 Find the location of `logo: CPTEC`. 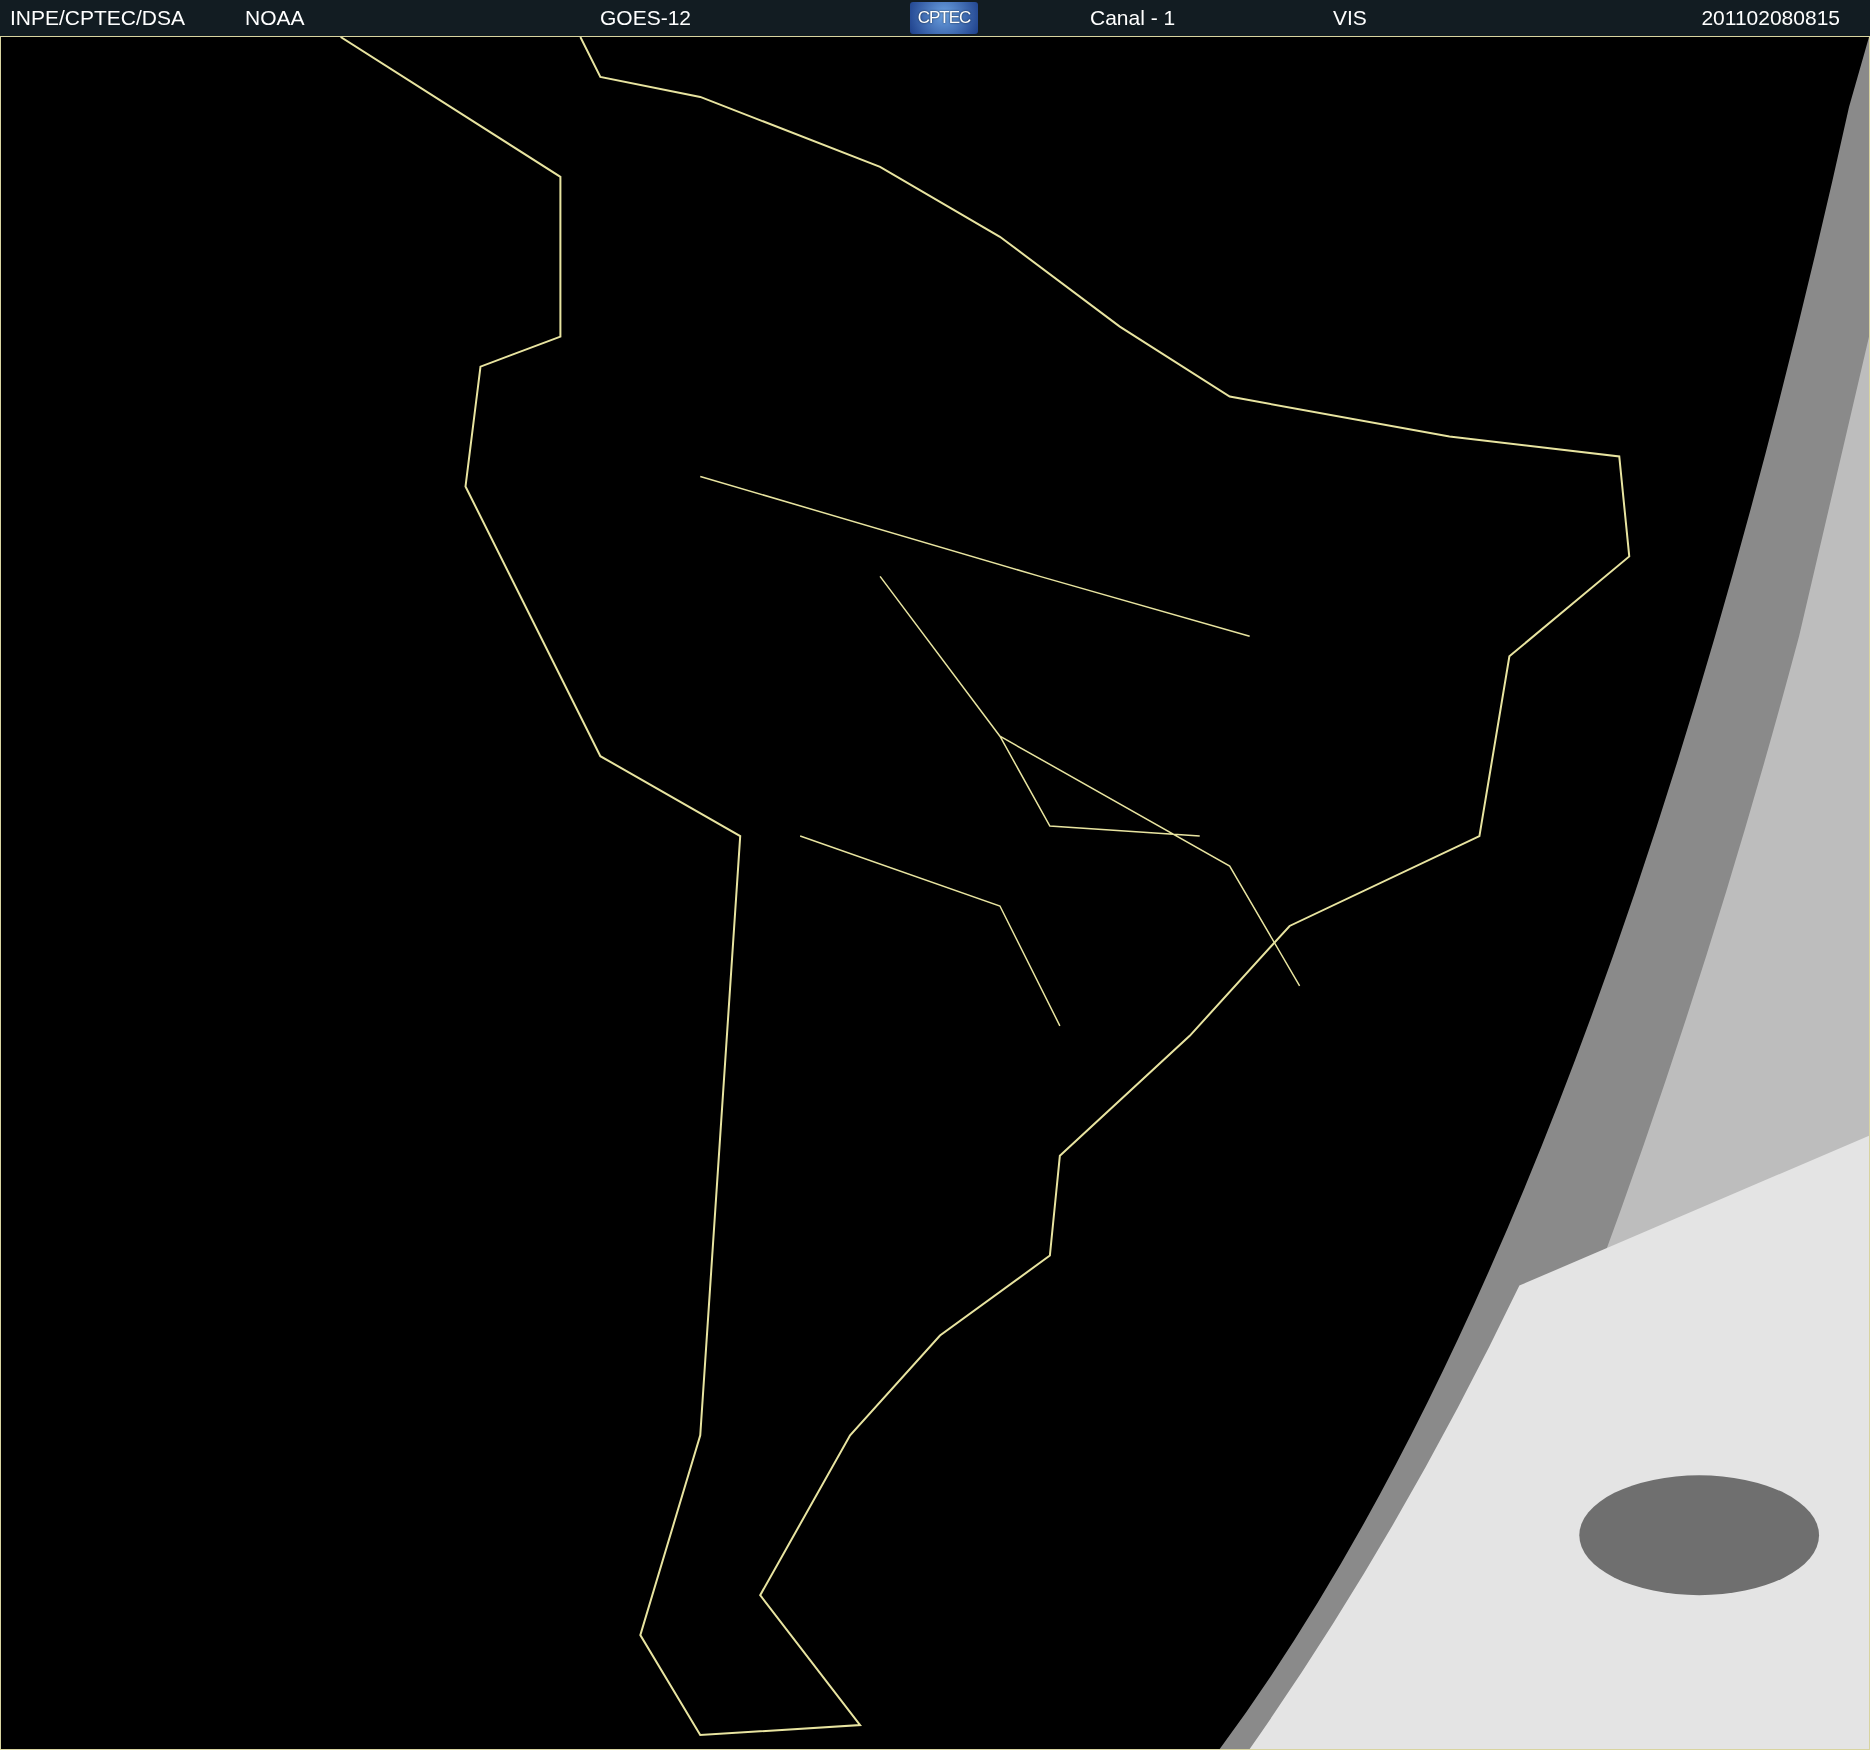

logo: CPTEC is located at coordinates (944, 18).